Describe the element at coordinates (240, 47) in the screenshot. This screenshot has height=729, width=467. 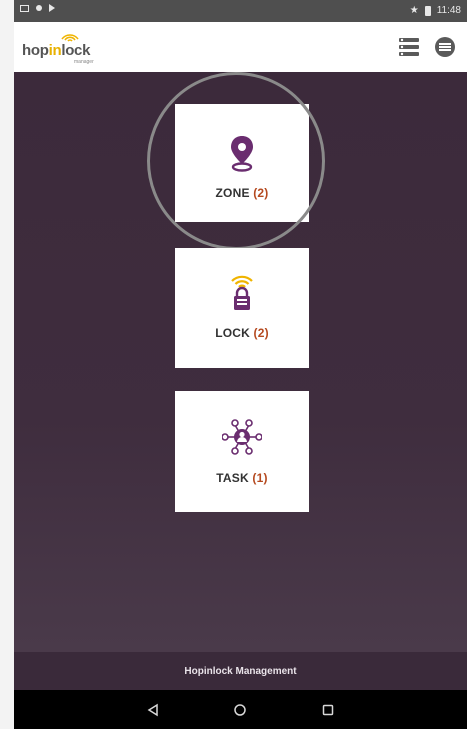
I see `app-bar: hopinlock manager` at that location.